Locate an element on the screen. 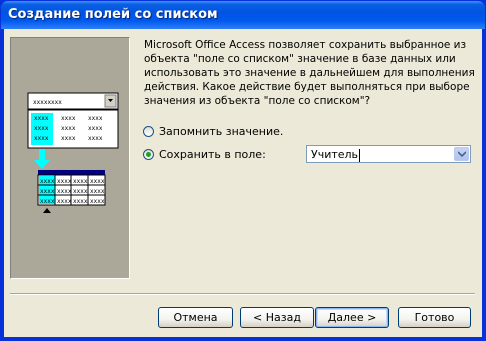 Image resolution: width=486 pixels, height=341 pixels. remember-radio is located at coordinates (148, 131).